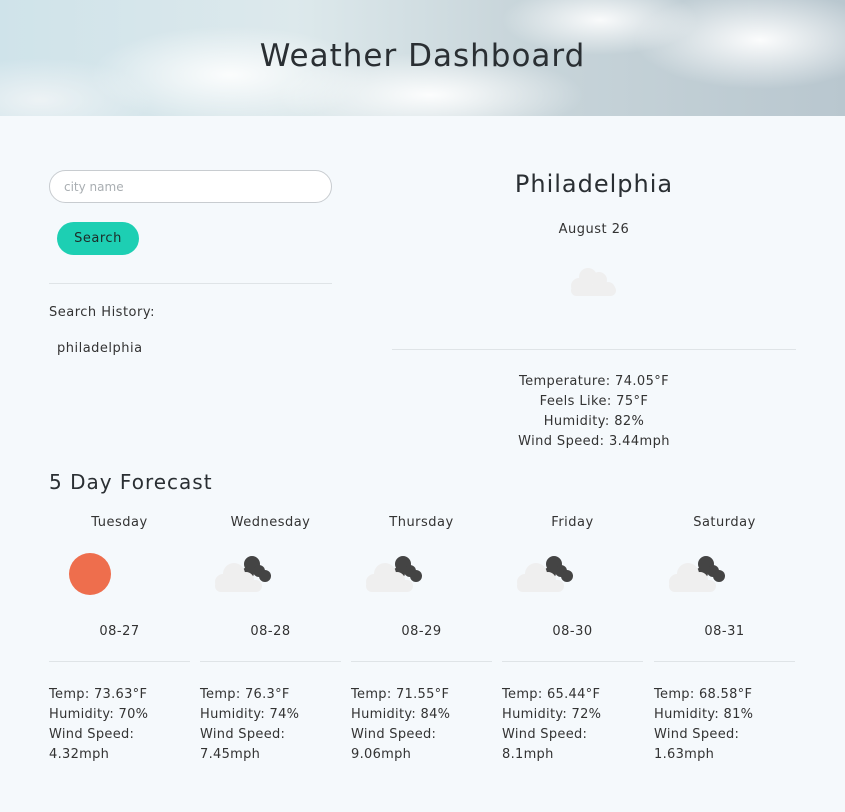 Image resolution: width=845 pixels, height=812 pixels. Describe the element at coordinates (572, 522) in the screenshot. I see `forecast-day-name: Friday` at that location.